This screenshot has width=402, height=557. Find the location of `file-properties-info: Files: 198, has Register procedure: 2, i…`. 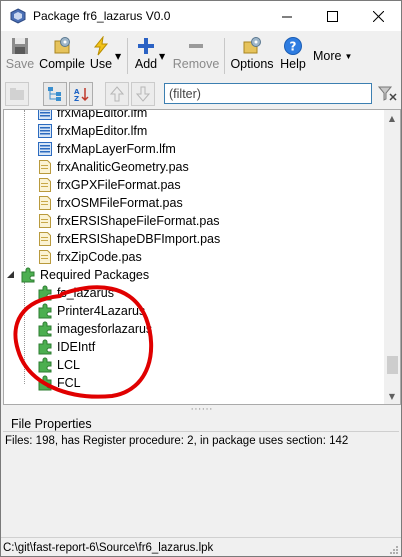

file-properties-info: Files: 198, has Register procedure: 2, i… is located at coordinates (177, 441).